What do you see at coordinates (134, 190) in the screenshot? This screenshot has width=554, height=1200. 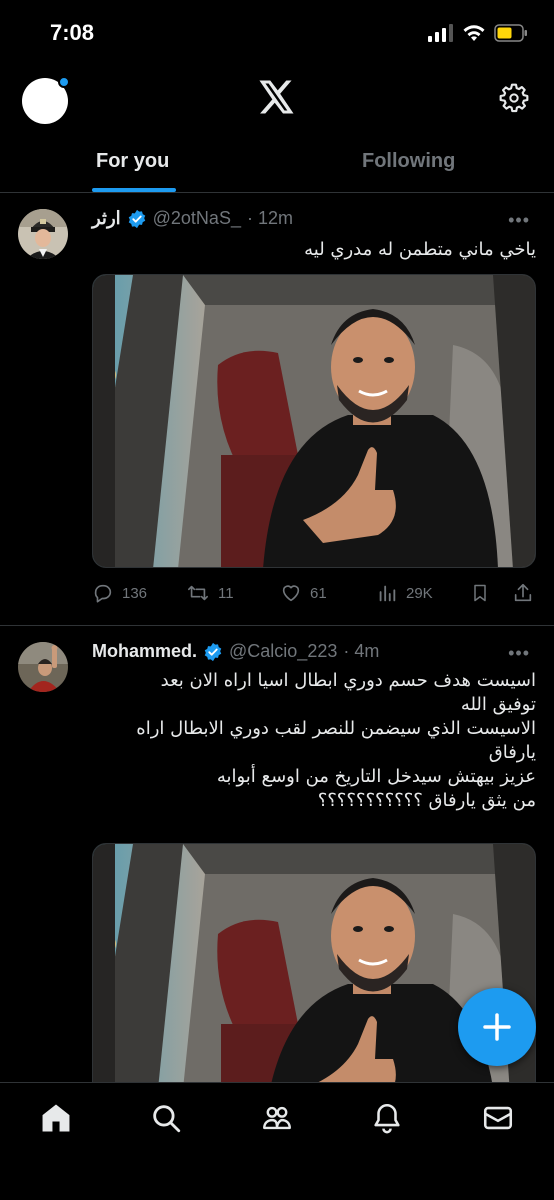 I see `tab-indicator` at bounding box center [134, 190].